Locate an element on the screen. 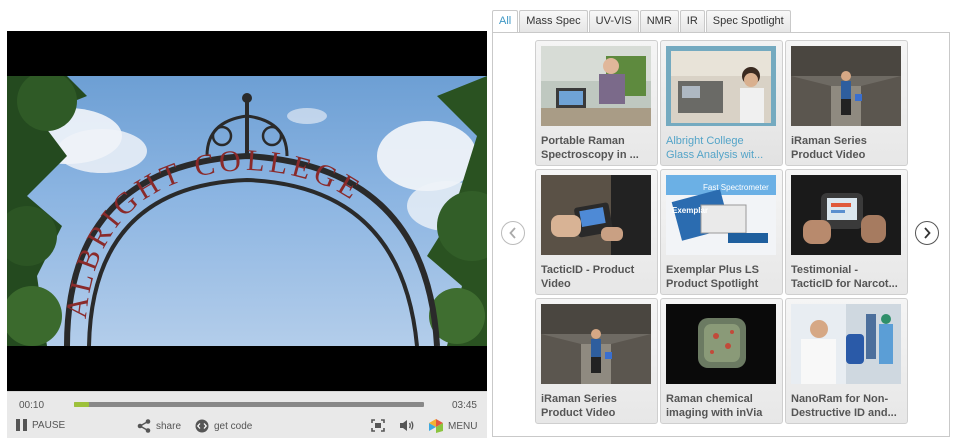  pause-button: PAUSE is located at coordinates (40, 425).